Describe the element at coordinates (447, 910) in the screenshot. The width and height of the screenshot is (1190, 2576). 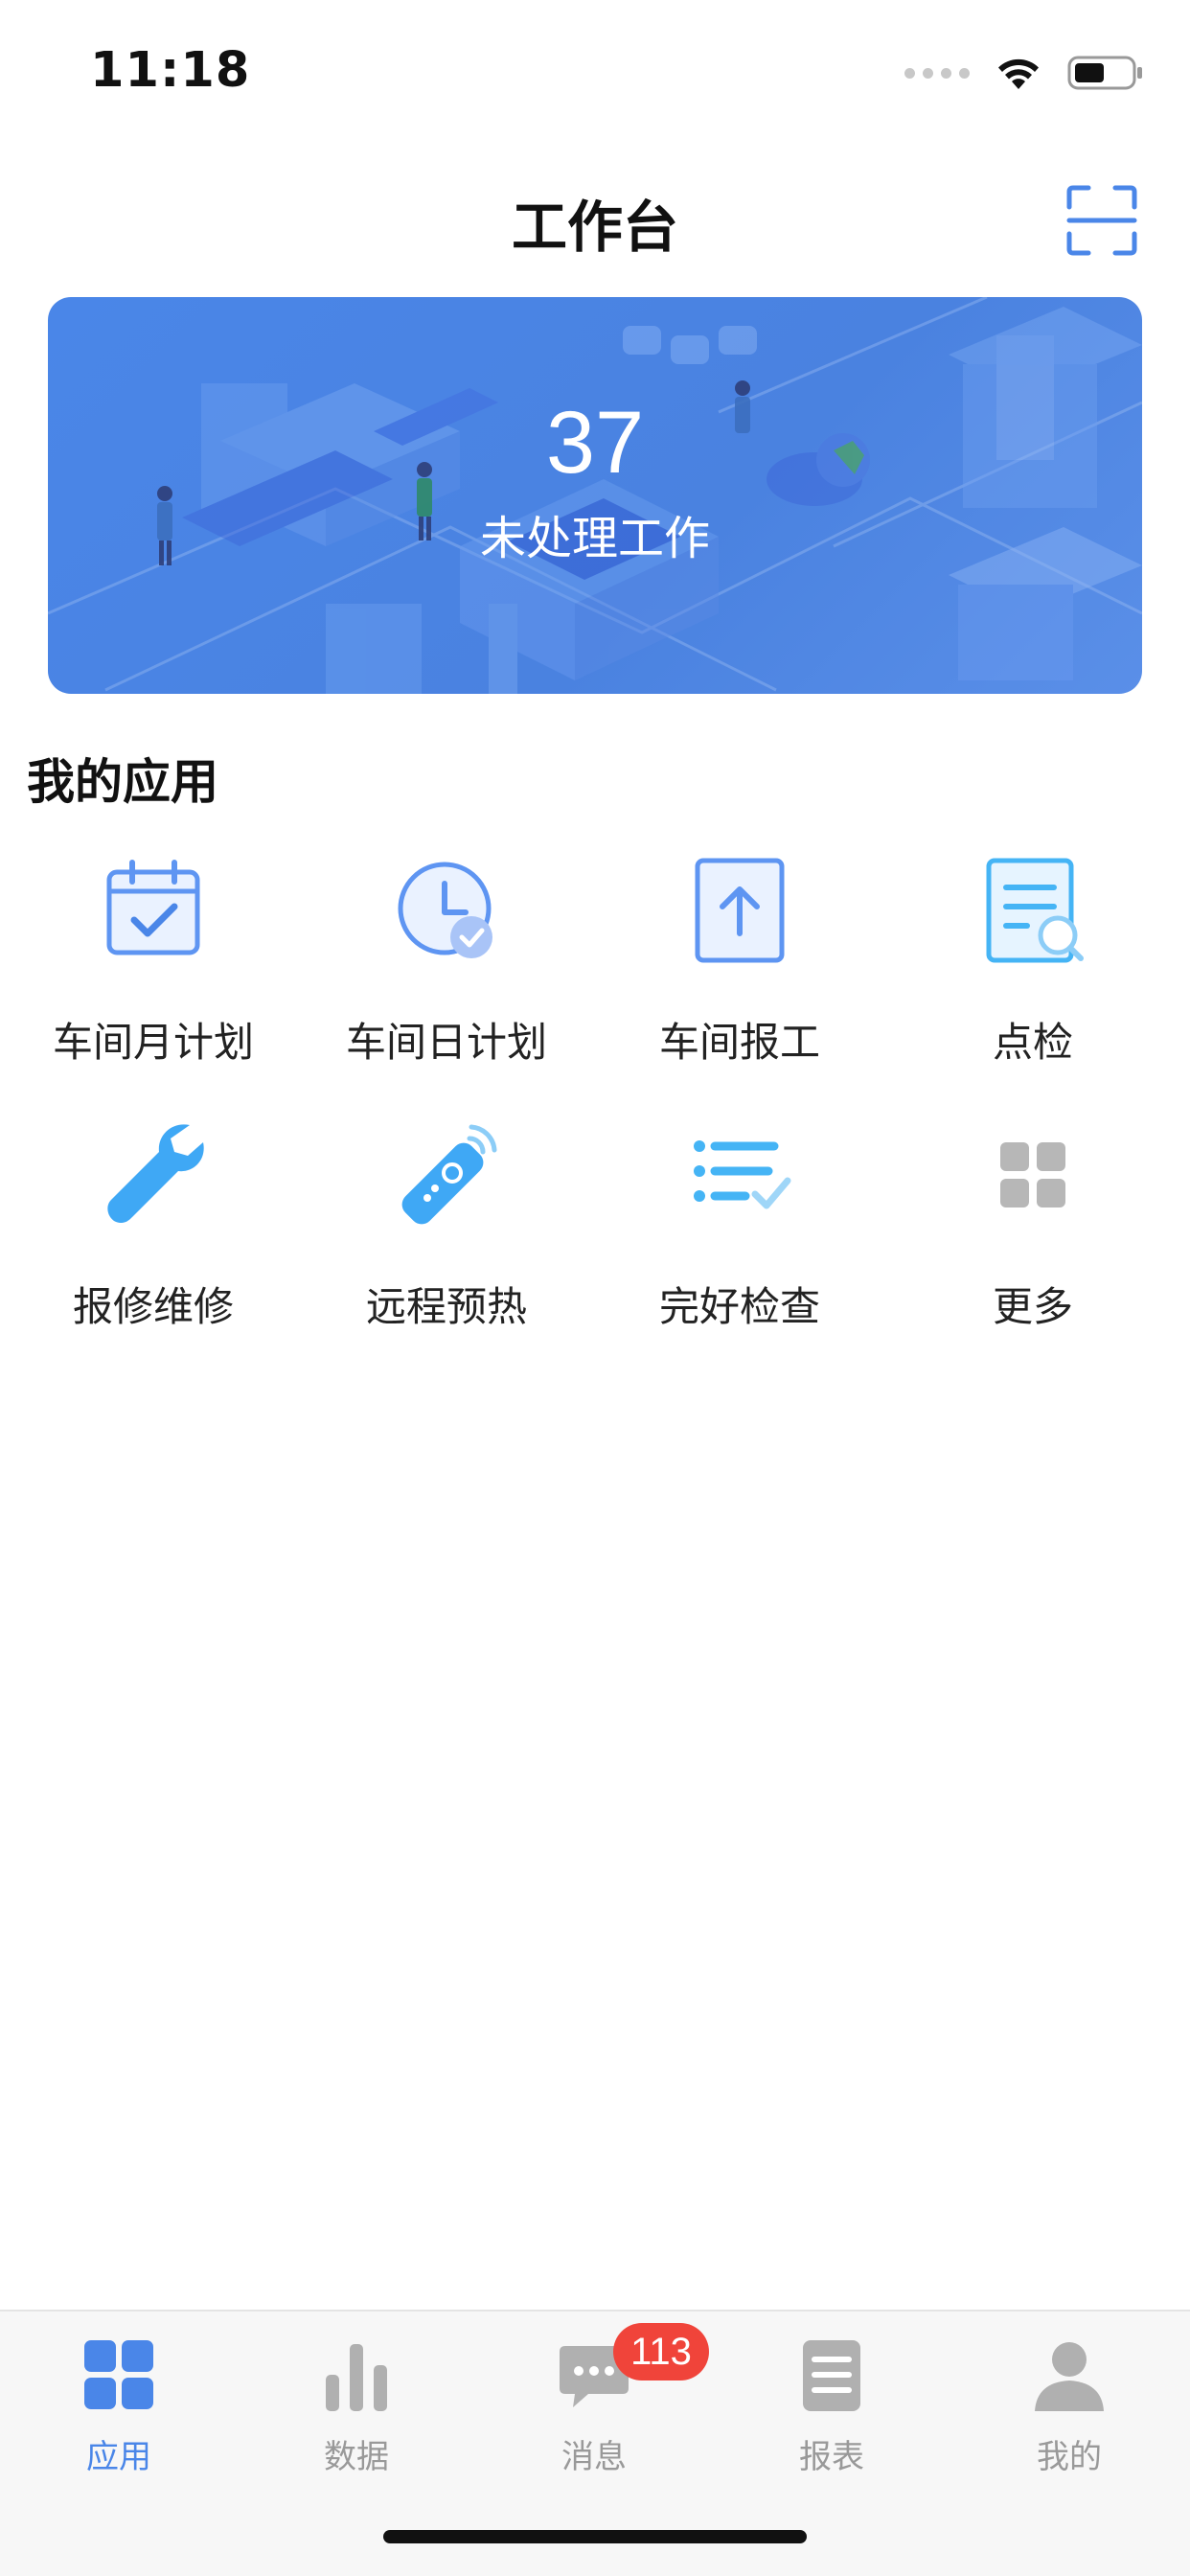
I see `clock-check-icon` at that location.